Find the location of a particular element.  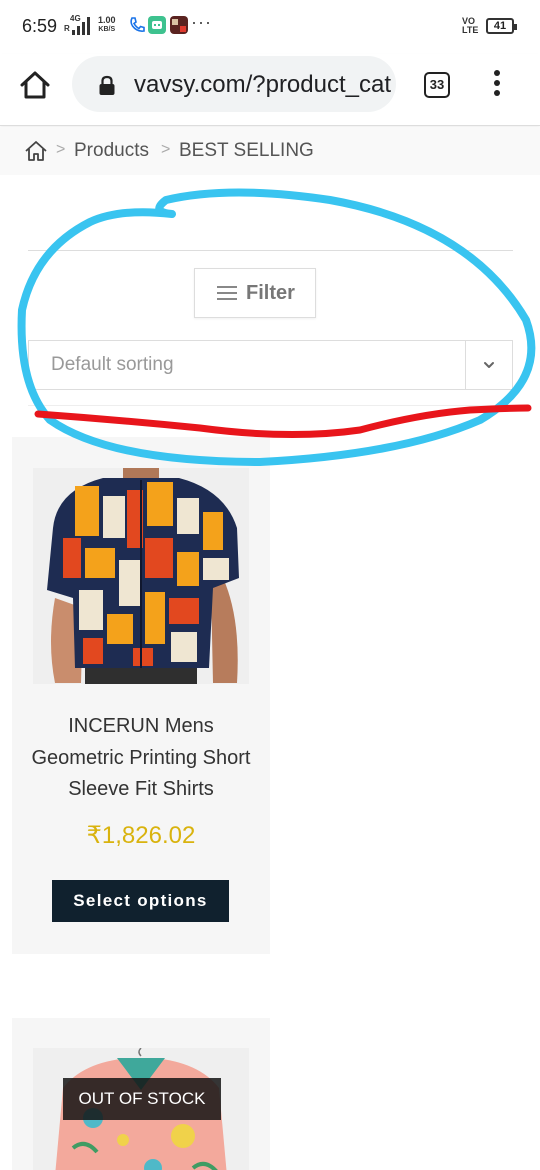

movie-app-icon is located at coordinates (179, 25).